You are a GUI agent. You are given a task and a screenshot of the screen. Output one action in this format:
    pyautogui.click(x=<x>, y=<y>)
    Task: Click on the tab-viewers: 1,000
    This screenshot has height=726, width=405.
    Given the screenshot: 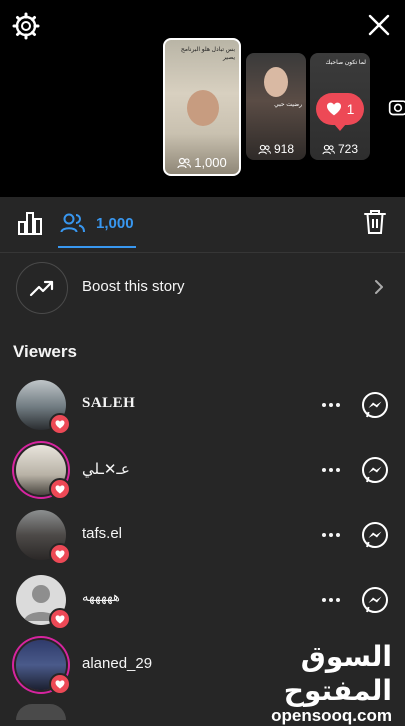 What is the action you would take?
    pyautogui.click(x=97, y=223)
    